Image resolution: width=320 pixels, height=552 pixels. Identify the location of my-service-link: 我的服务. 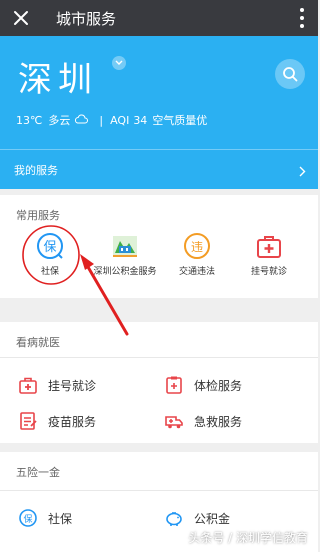
(36, 170).